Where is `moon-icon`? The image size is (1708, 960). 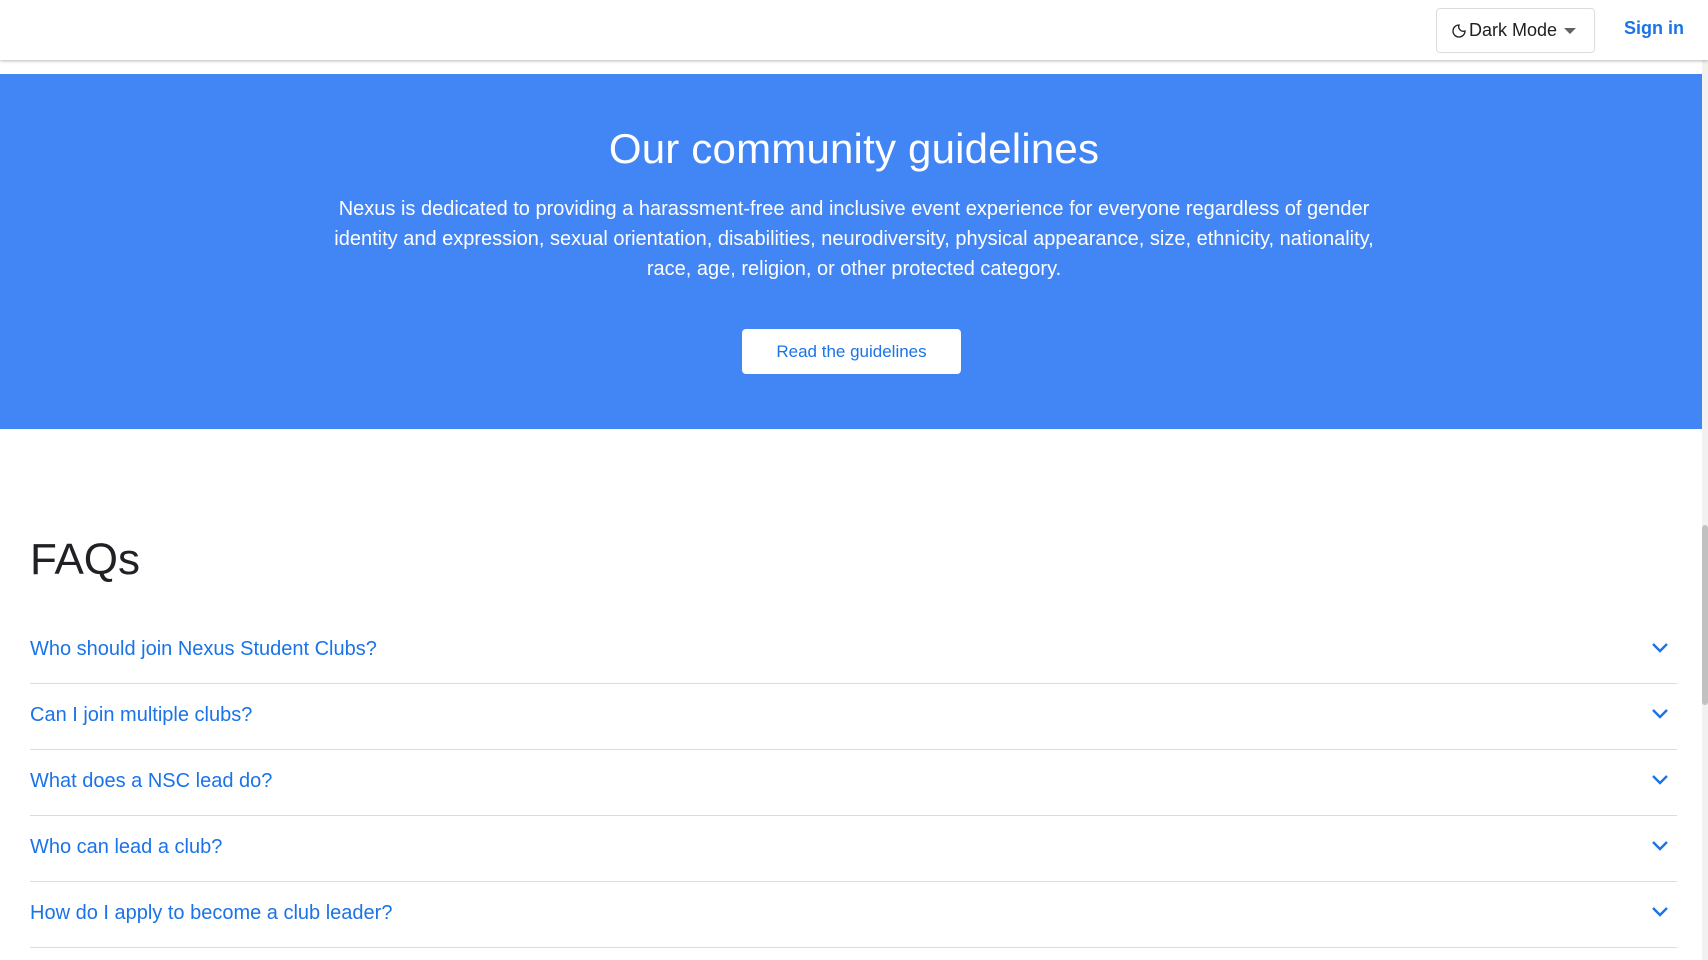
moon-icon is located at coordinates (1459, 30).